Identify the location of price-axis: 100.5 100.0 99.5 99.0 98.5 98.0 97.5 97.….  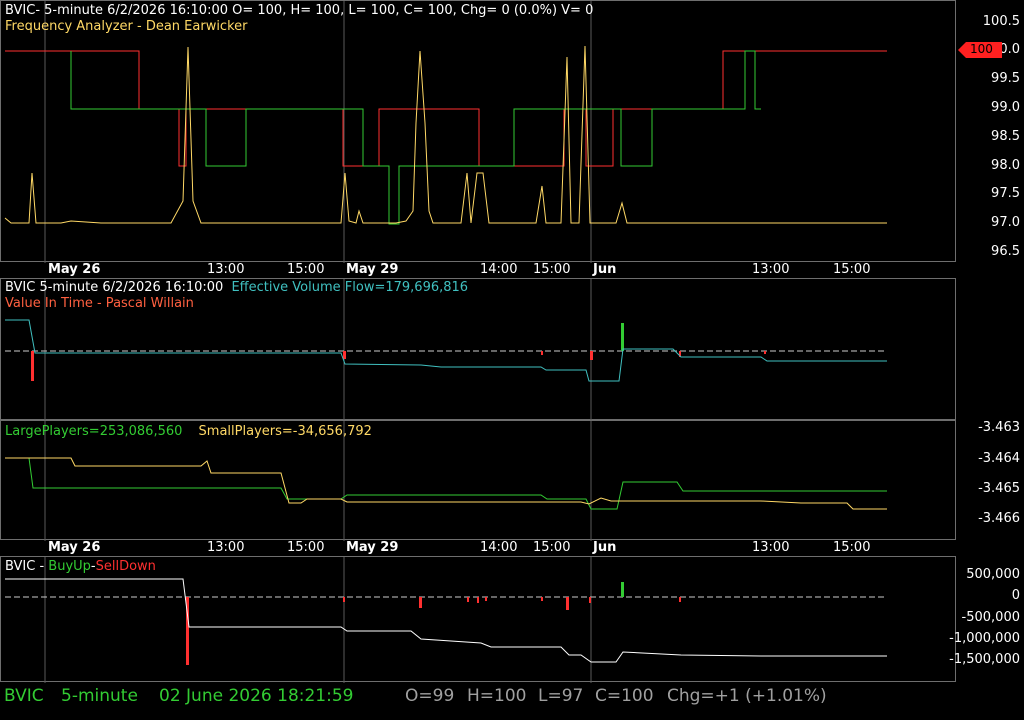
(990, 131).